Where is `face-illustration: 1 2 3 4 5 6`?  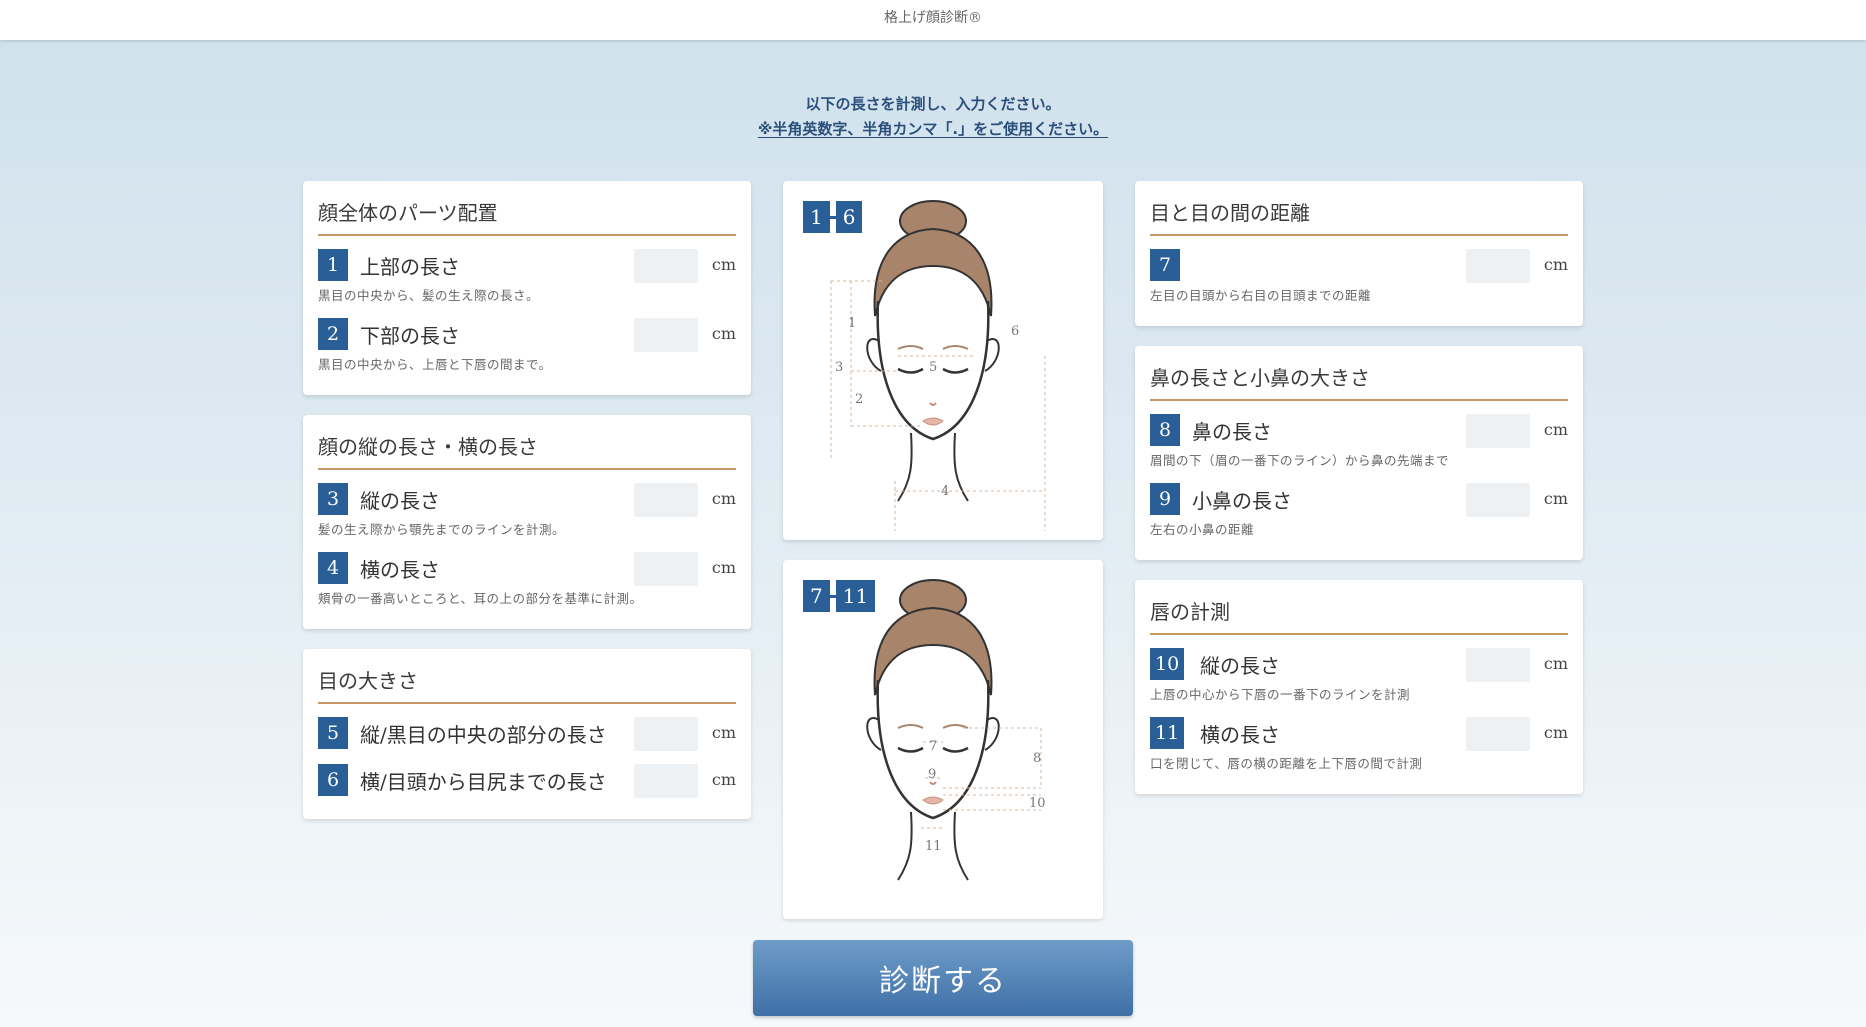 face-illustration: 1 2 3 4 5 6 is located at coordinates (938, 365).